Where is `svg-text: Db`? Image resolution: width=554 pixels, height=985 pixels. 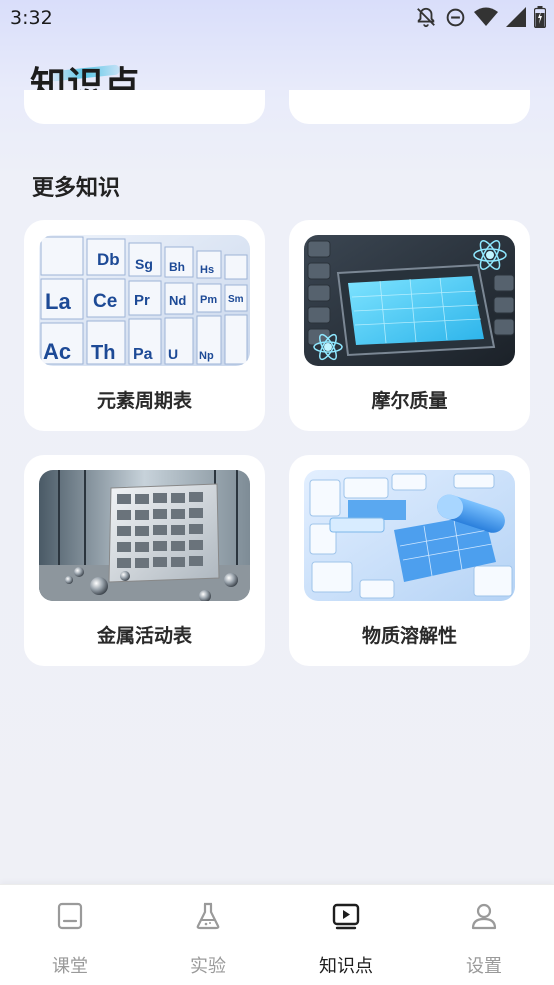
svg-text: Db is located at coordinates (108, 259).